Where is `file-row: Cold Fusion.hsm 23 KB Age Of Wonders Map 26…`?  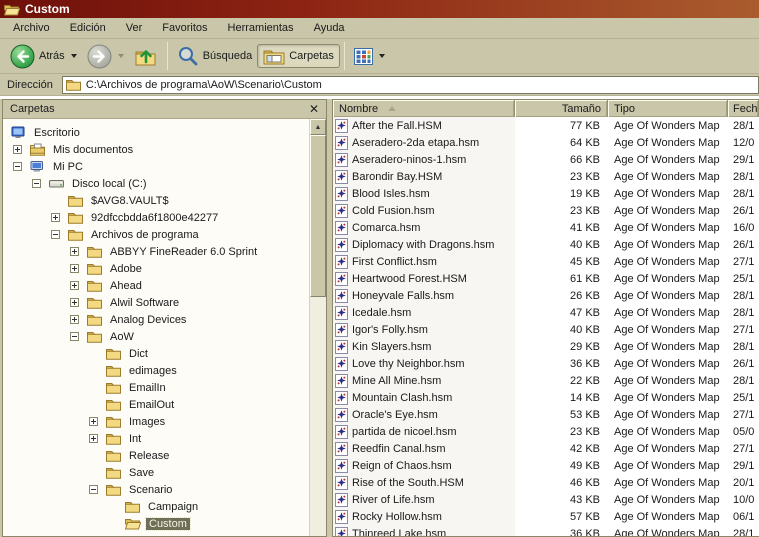 file-row: Cold Fusion.hsm 23 KB Age Of Wonders Map 26… is located at coordinates (546, 210).